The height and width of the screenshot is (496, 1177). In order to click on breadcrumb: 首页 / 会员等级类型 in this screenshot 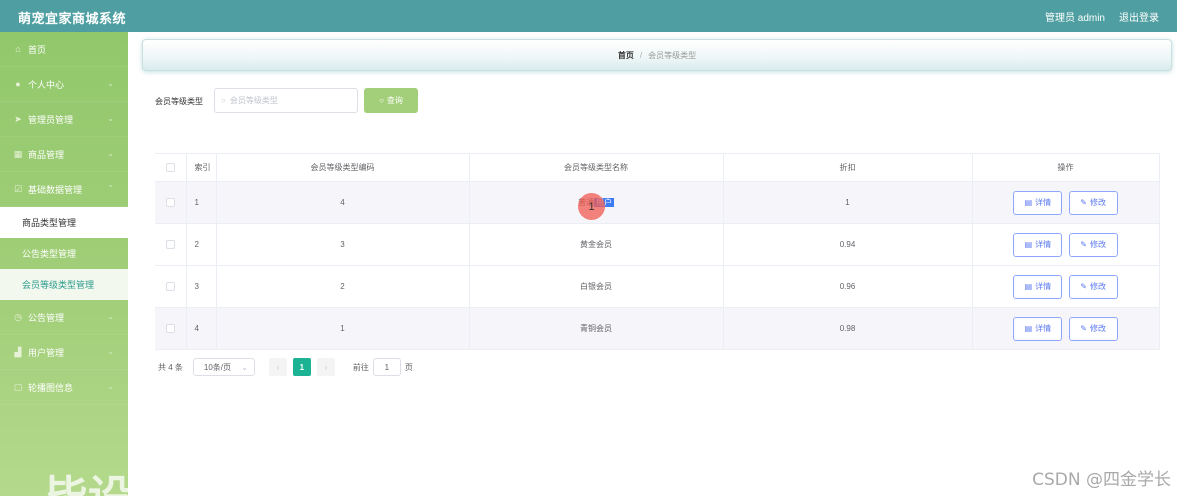, I will do `click(657, 55)`.